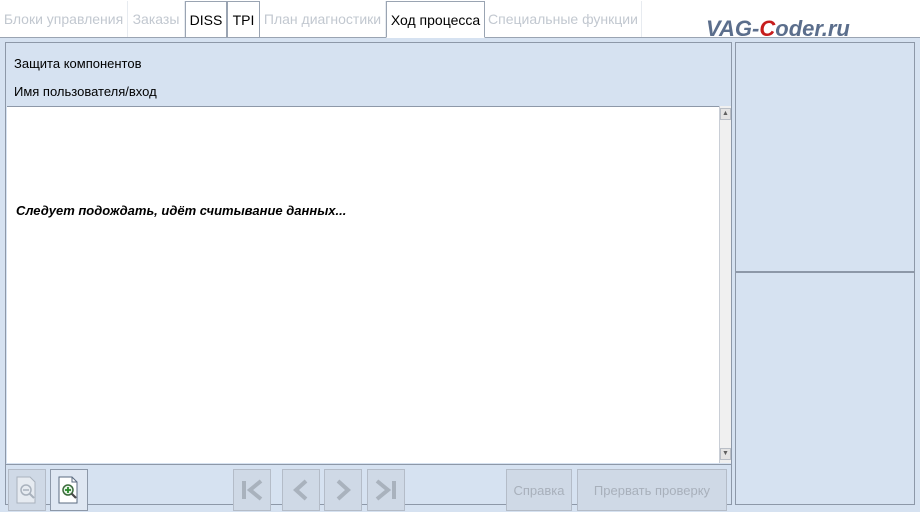 The image size is (920, 512). Describe the element at coordinates (825, 157) in the screenshot. I see `right-info-panel-top` at that location.